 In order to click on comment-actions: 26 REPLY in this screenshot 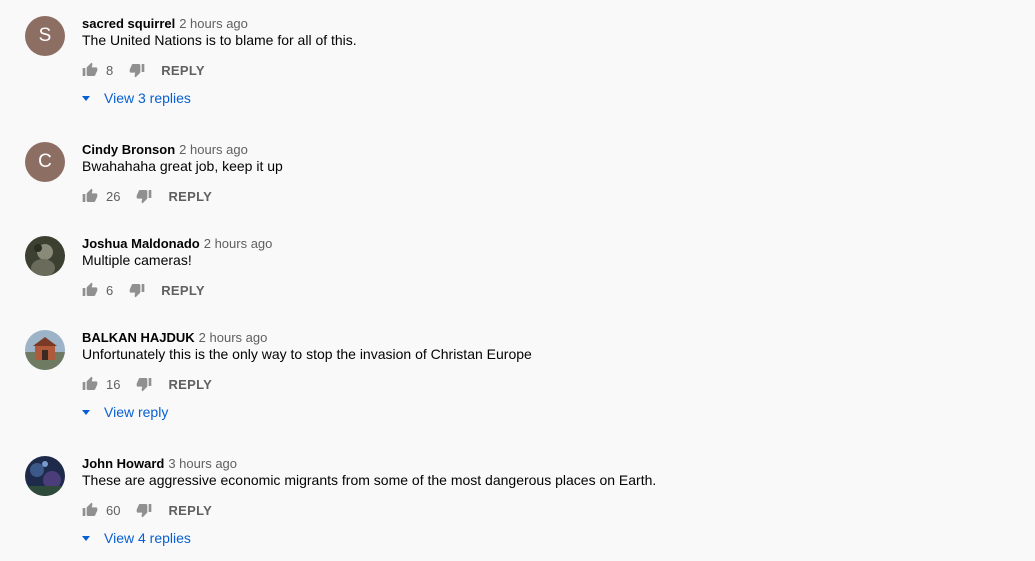, I will do `click(147, 196)`.